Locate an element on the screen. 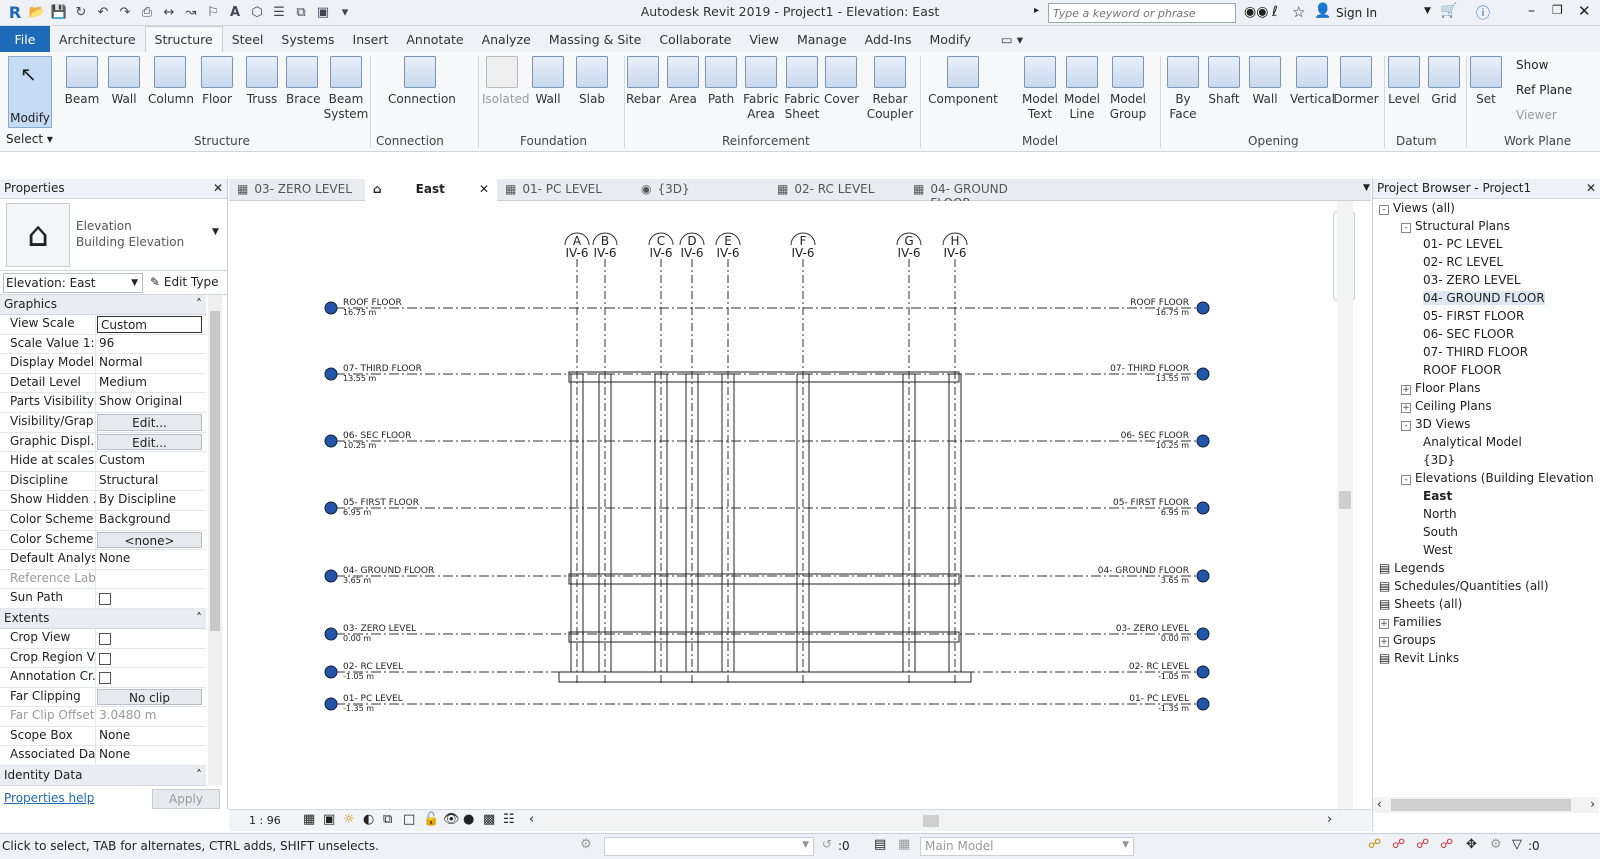  type-dropdown-icon: ▼ is located at coordinates (215, 232).